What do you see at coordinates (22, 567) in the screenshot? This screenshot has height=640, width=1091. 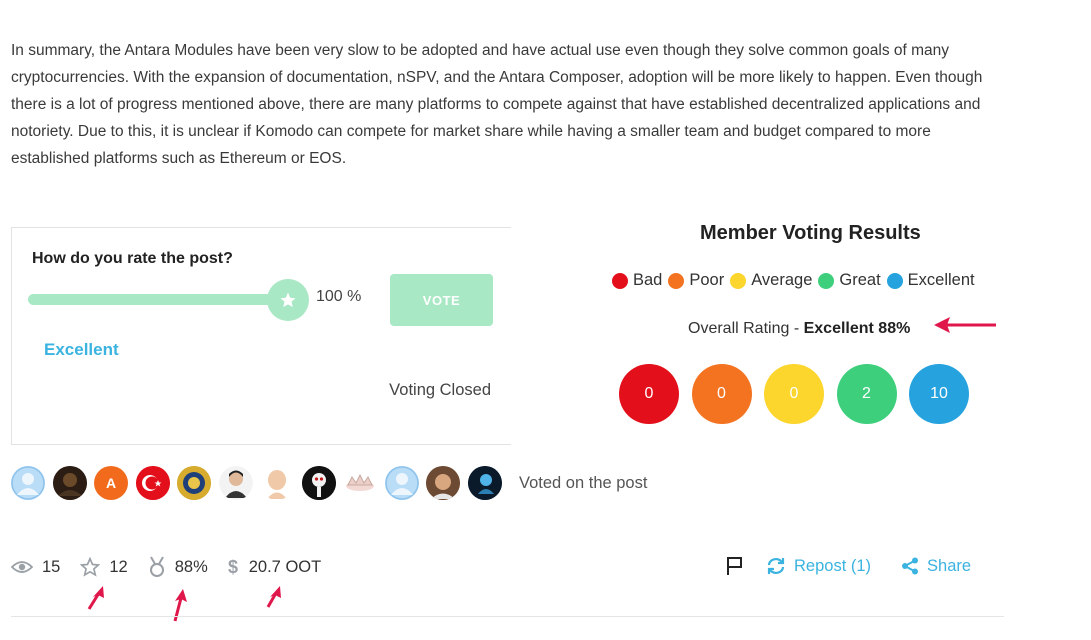 I see `eye-icon` at bounding box center [22, 567].